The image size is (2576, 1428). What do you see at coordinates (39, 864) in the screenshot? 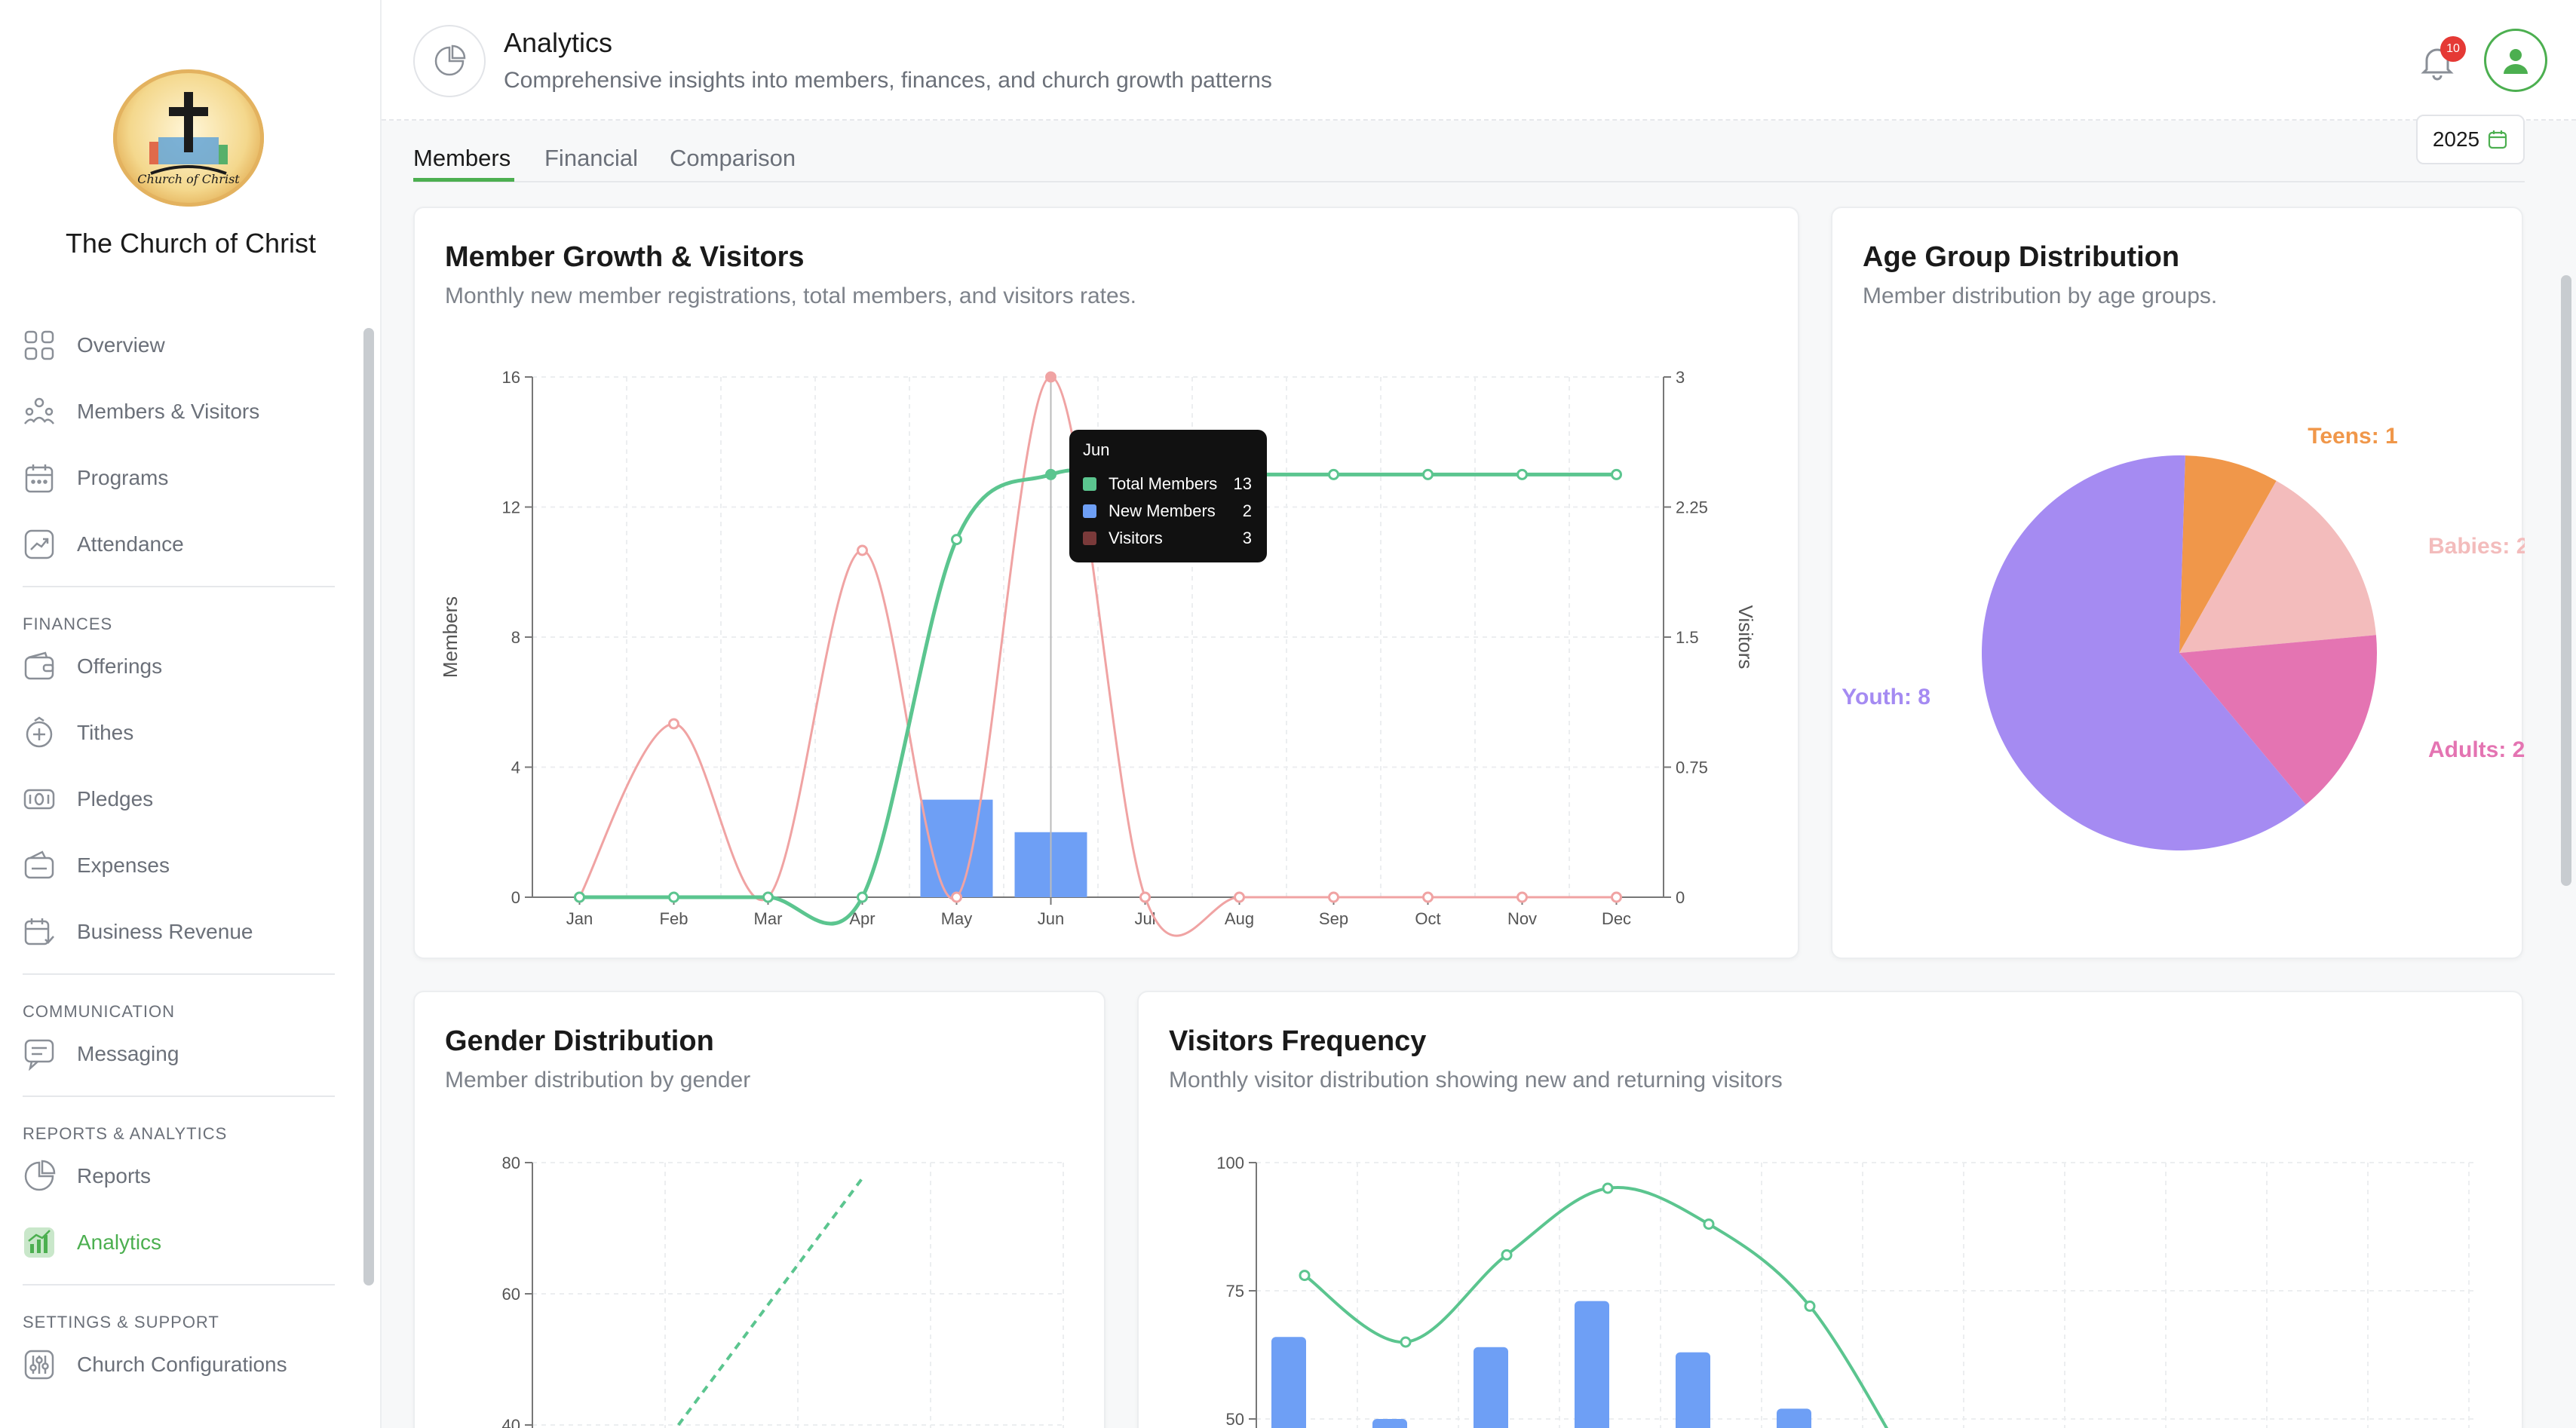
I see `wallet-out-icon` at bounding box center [39, 864].